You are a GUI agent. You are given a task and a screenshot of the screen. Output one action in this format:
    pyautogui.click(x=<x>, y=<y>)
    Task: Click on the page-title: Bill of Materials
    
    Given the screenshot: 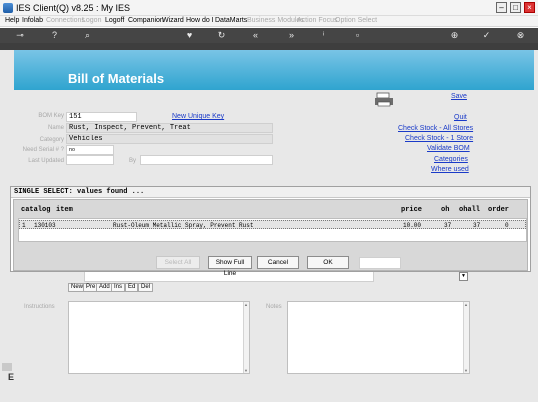 What is the action you would take?
    pyautogui.click(x=116, y=78)
    